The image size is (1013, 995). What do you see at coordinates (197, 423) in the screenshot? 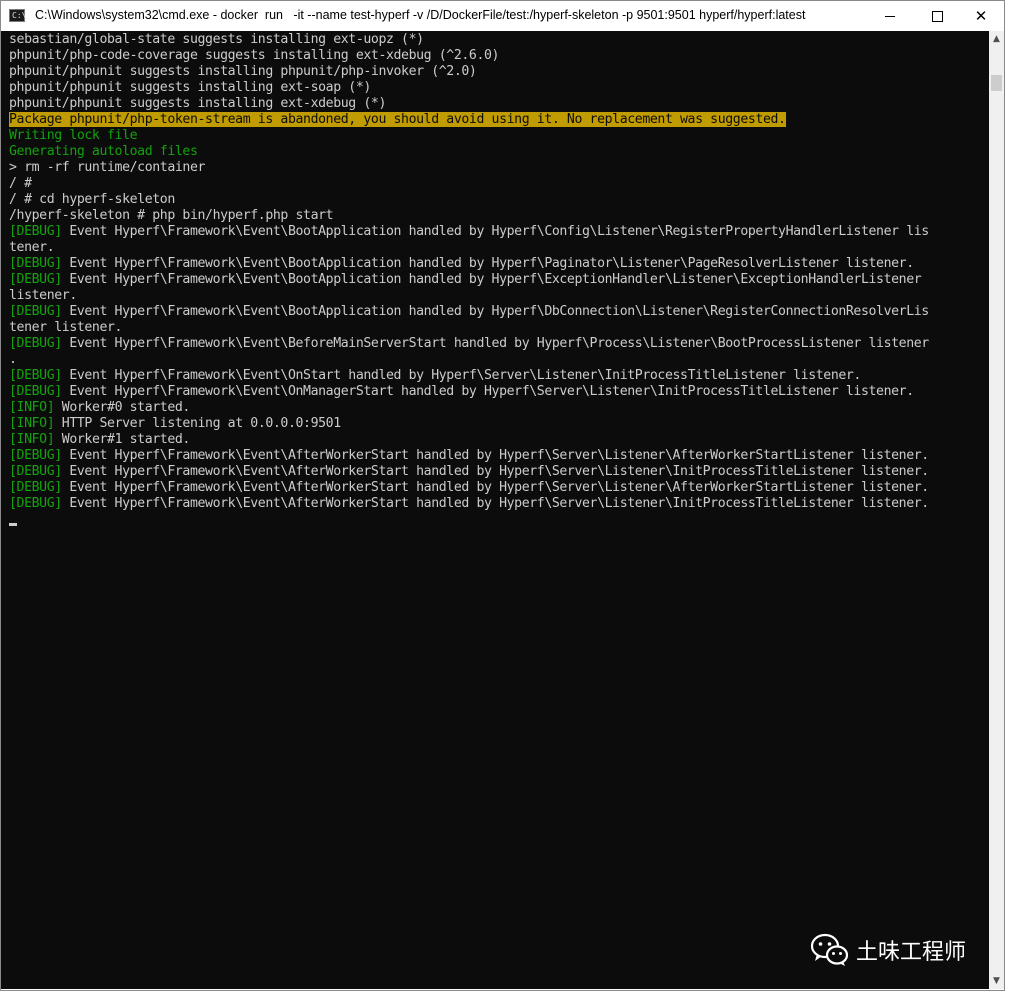
I see `log-message: HTTP Server listening at 0.0.0.0:9501` at bounding box center [197, 423].